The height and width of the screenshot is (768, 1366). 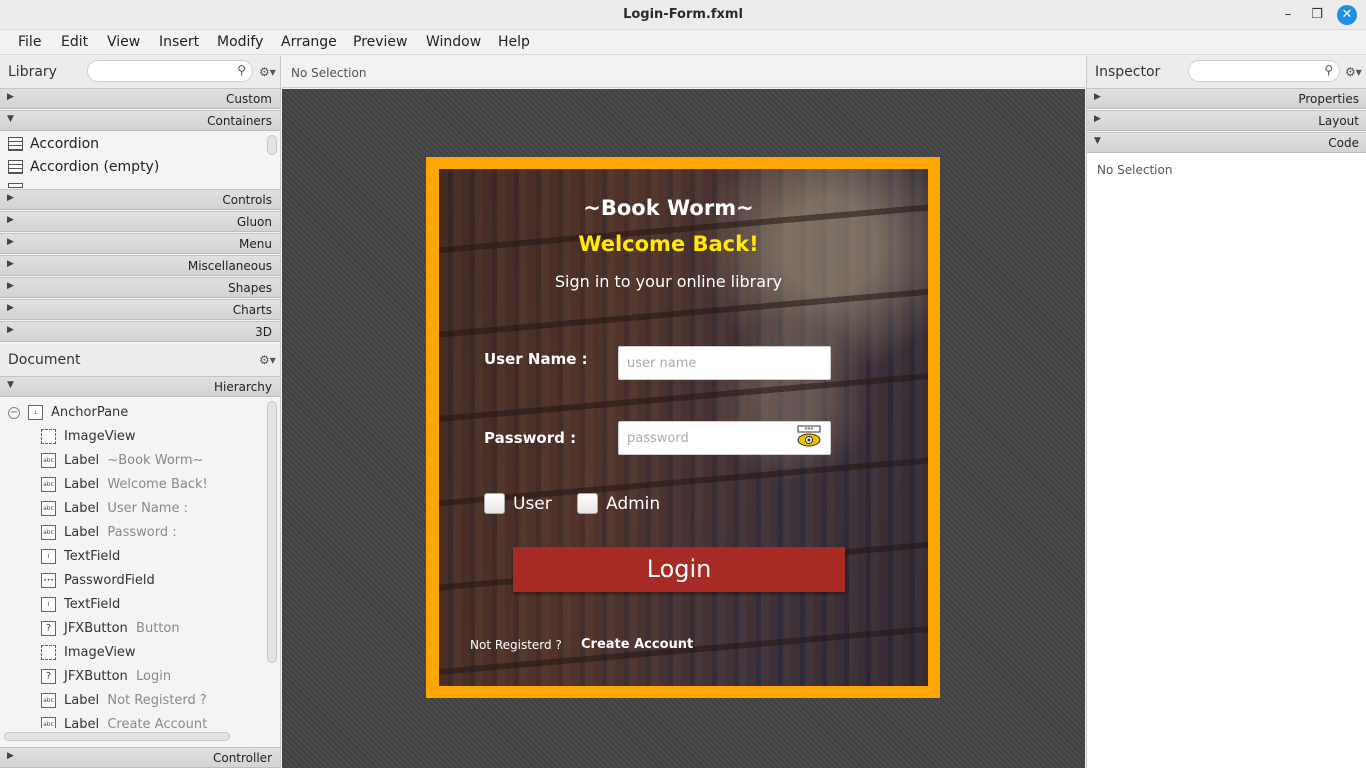 What do you see at coordinates (516, 645) in the screenshot?
I see `not-registered-label: Not Registerd ?` at bounding box center [516, 645].